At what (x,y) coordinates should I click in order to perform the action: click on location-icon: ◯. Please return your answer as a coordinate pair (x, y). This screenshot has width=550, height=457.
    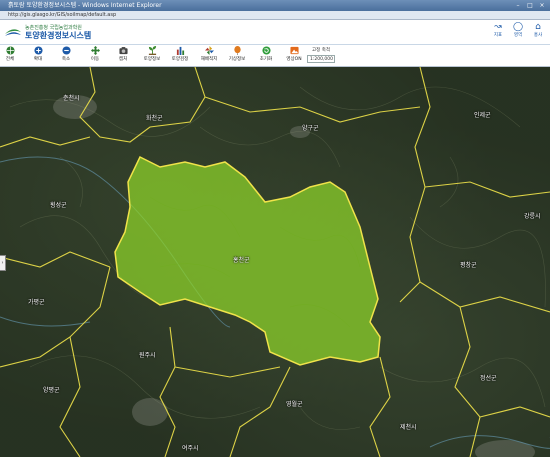
    Looking at the image, I should click on (518, 27).